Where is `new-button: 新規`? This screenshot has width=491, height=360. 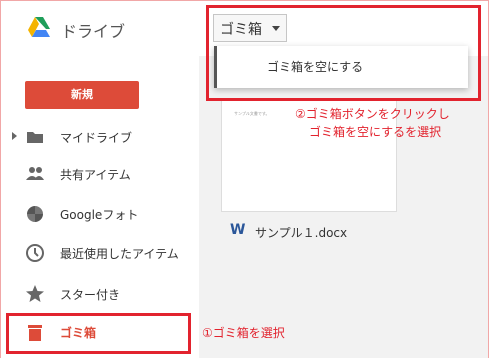 new-button: 新規 is located at coordinates (82, 95).